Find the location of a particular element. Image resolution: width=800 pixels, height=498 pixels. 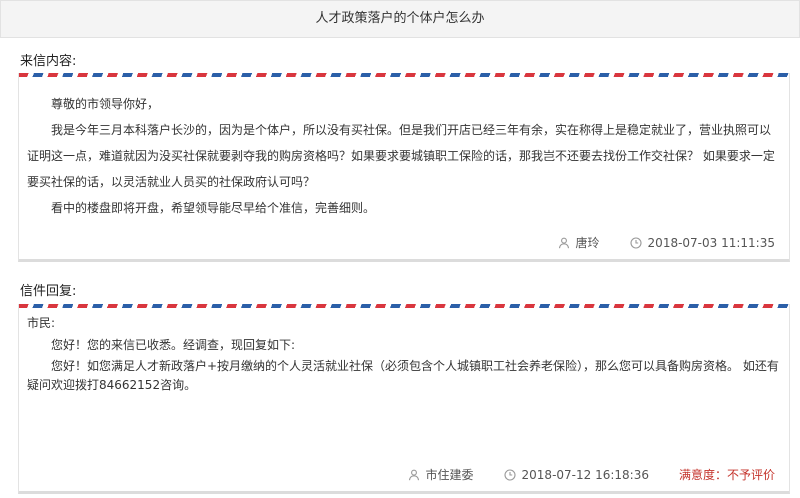

reply-responder: 市住建委 is located at coordinates (449, 475).